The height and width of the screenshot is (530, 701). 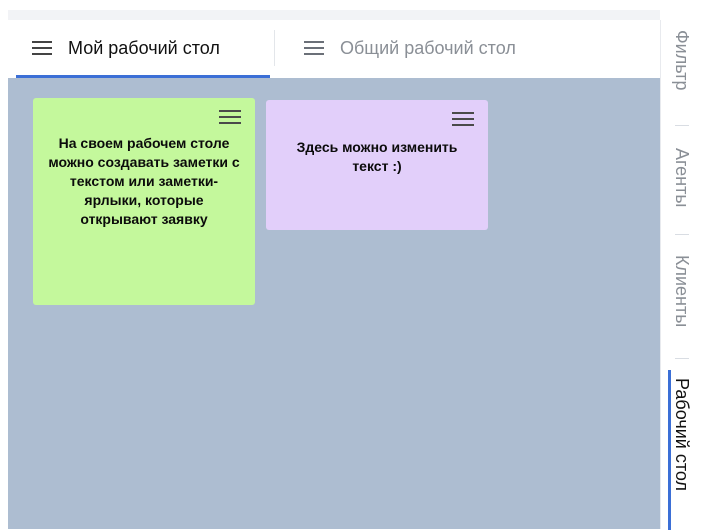 I want to click on note-card: Здесь можно изменить текст :), so click(x=377, y=165).